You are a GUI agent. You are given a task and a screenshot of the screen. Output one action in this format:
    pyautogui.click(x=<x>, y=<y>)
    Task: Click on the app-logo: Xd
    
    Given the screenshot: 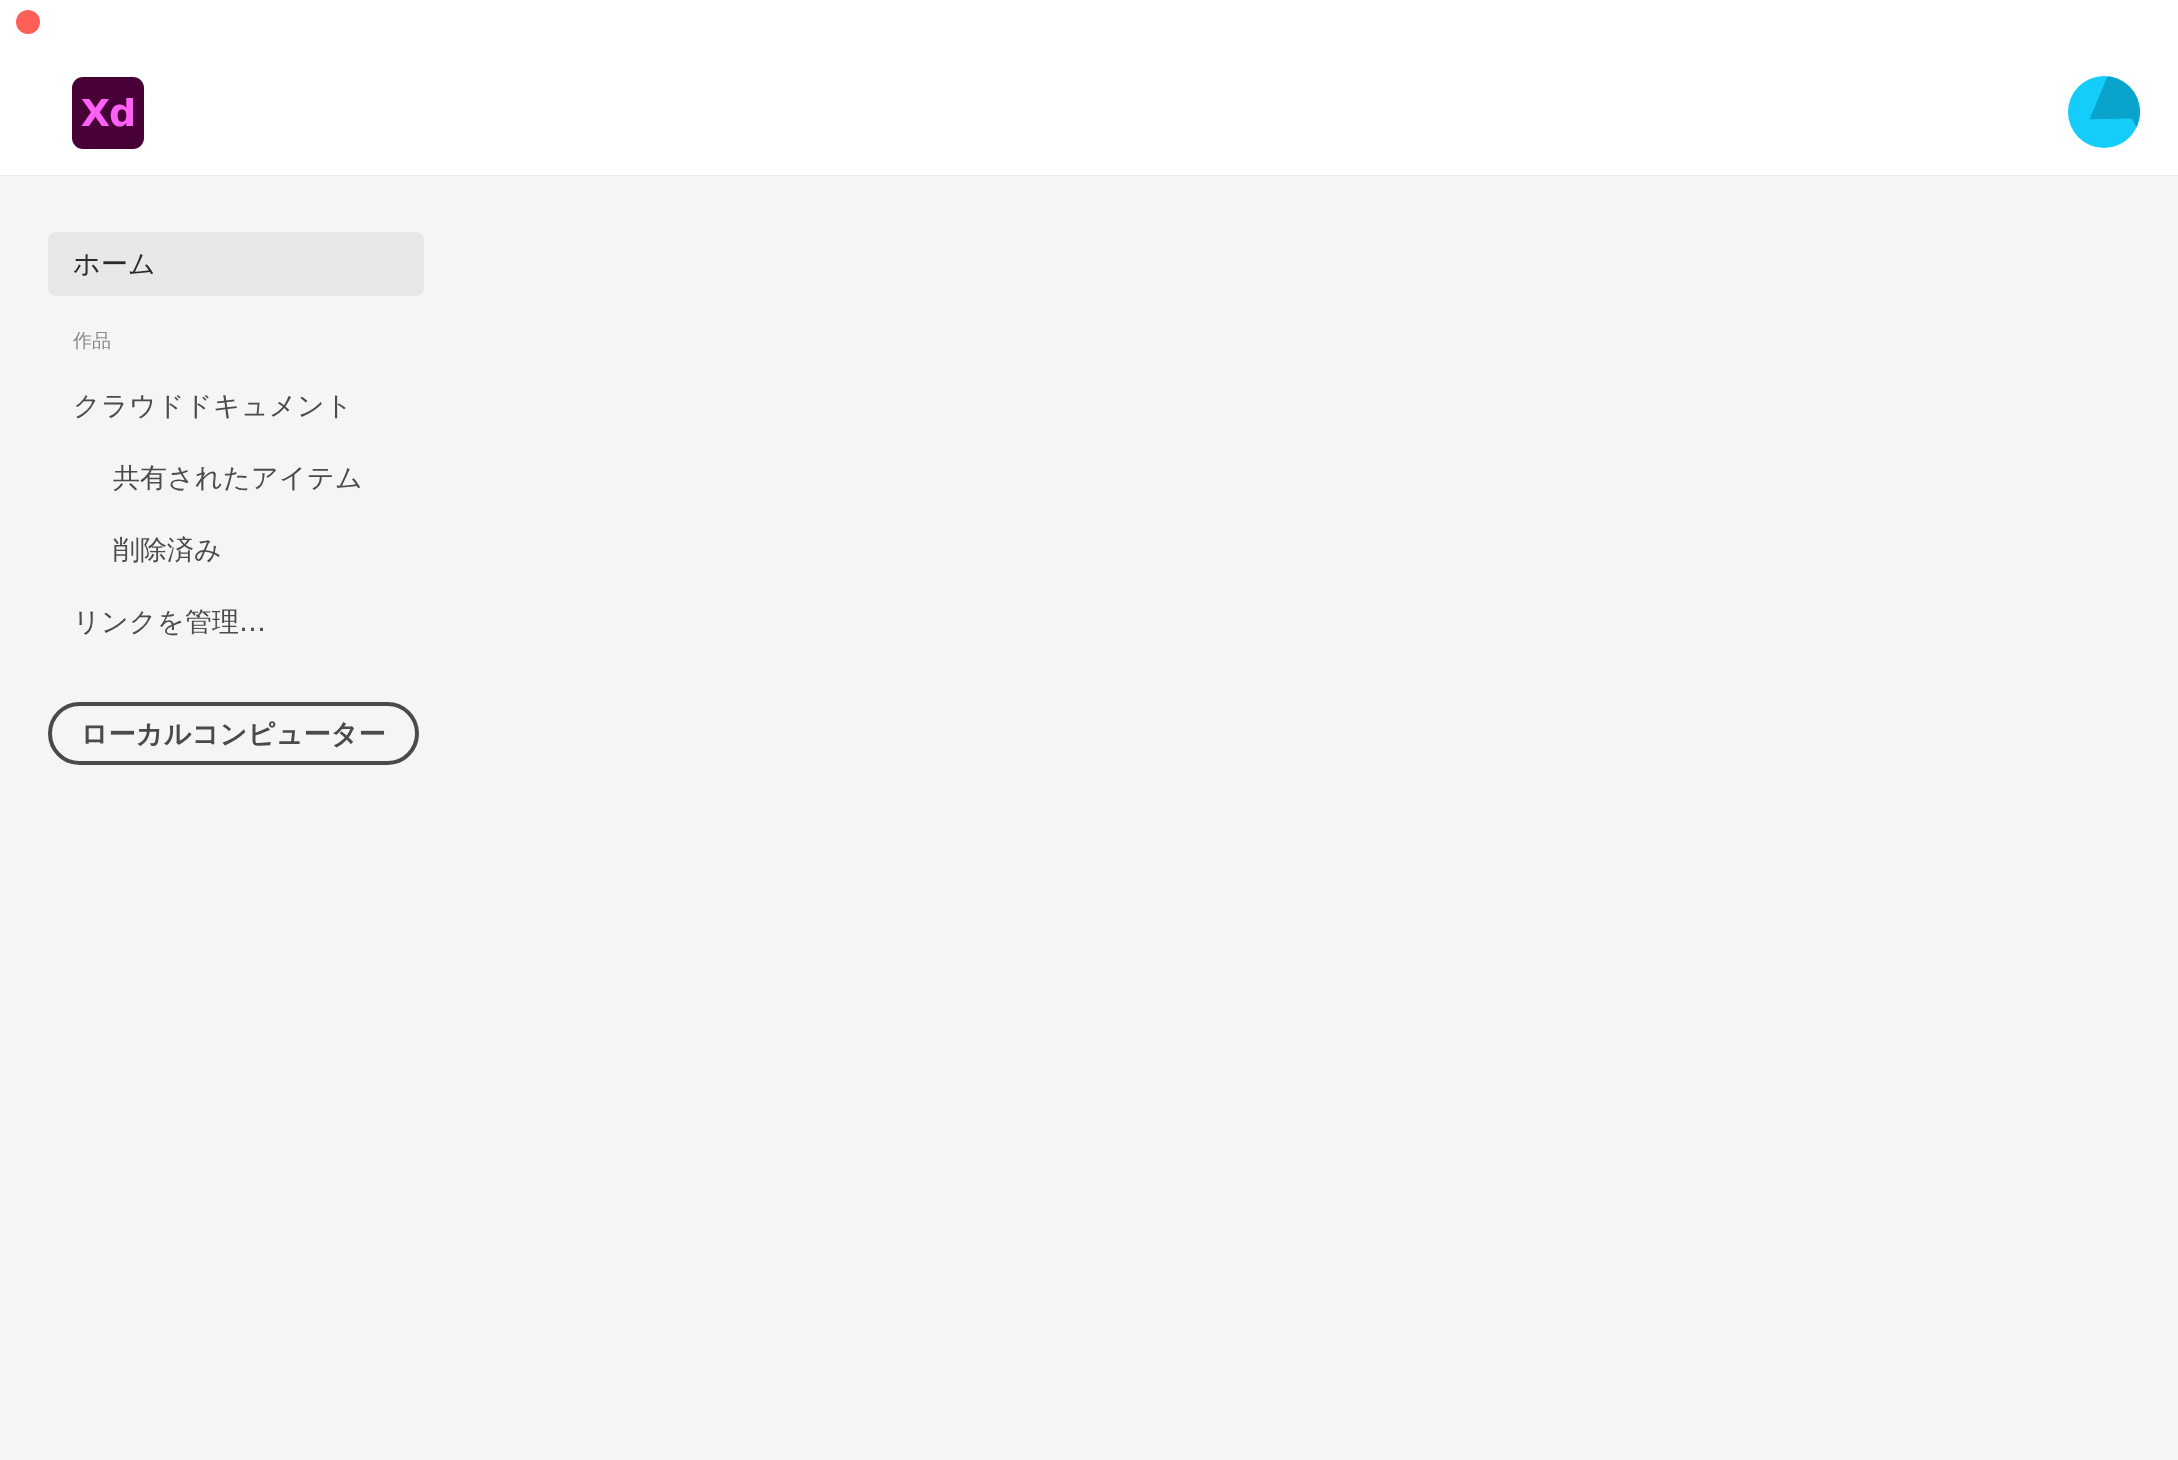 What is the action you would take?
    pyautogui.click(x=108, y=113)
    